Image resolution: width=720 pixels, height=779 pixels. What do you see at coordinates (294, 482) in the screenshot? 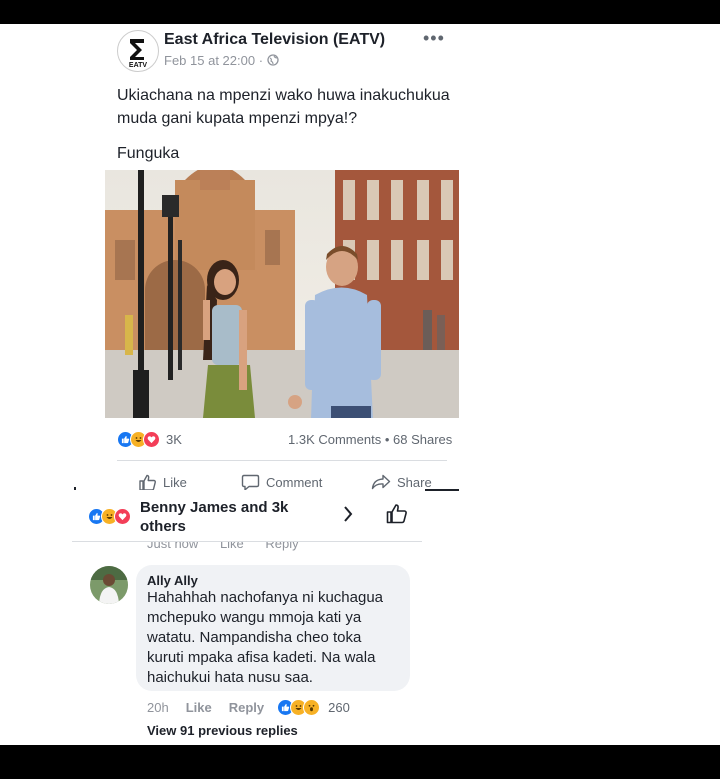
I see `comment-label: Comment` at bounding box center [294, 482].